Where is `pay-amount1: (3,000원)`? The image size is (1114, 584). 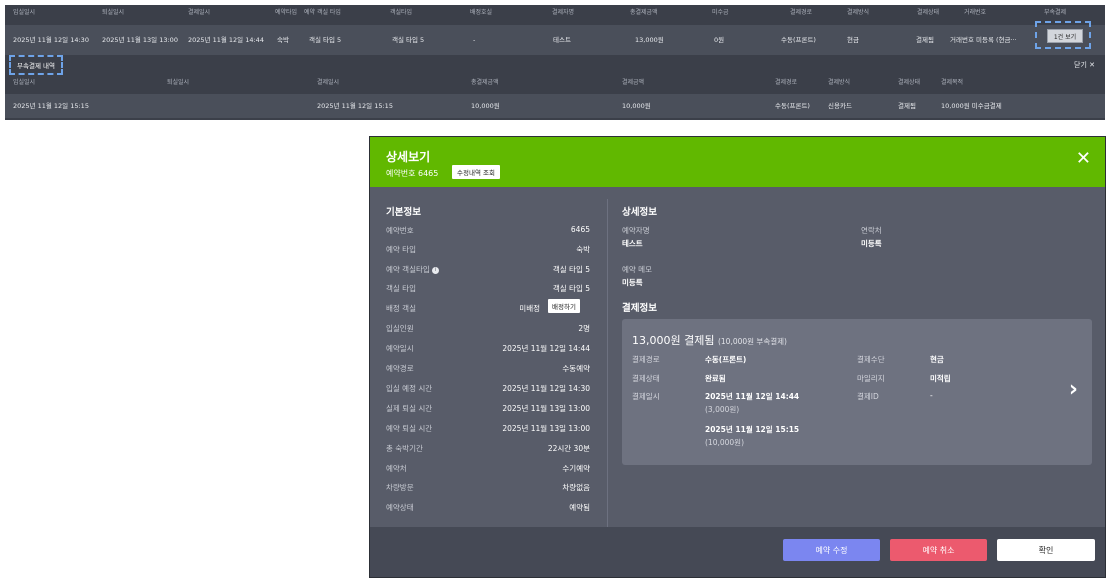 pay-amount1: (3,000원) is located at coordinates (722, 409).